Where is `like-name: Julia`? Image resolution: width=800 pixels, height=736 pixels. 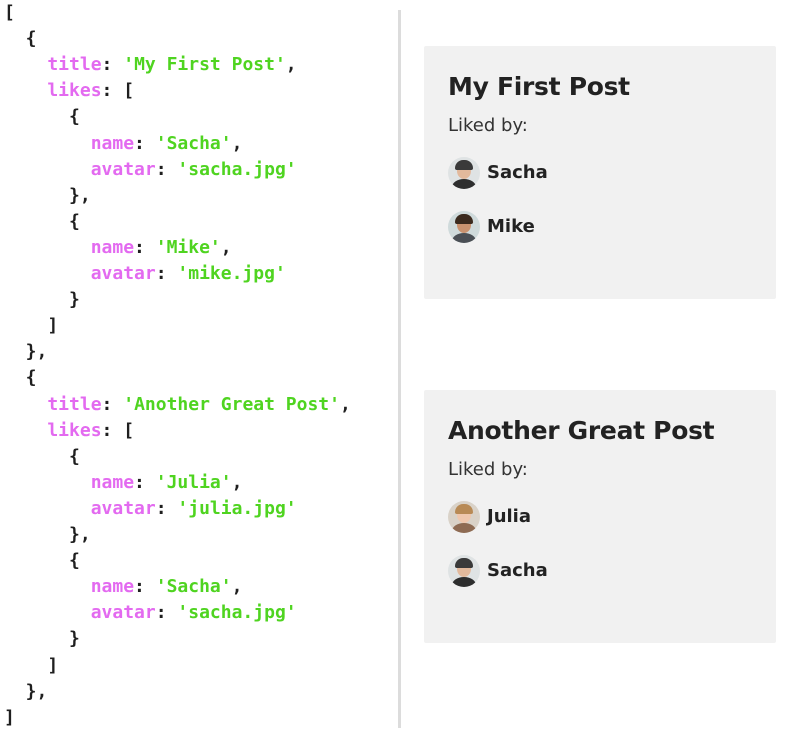
like-name: Julia is located at coordinates (509, 516).